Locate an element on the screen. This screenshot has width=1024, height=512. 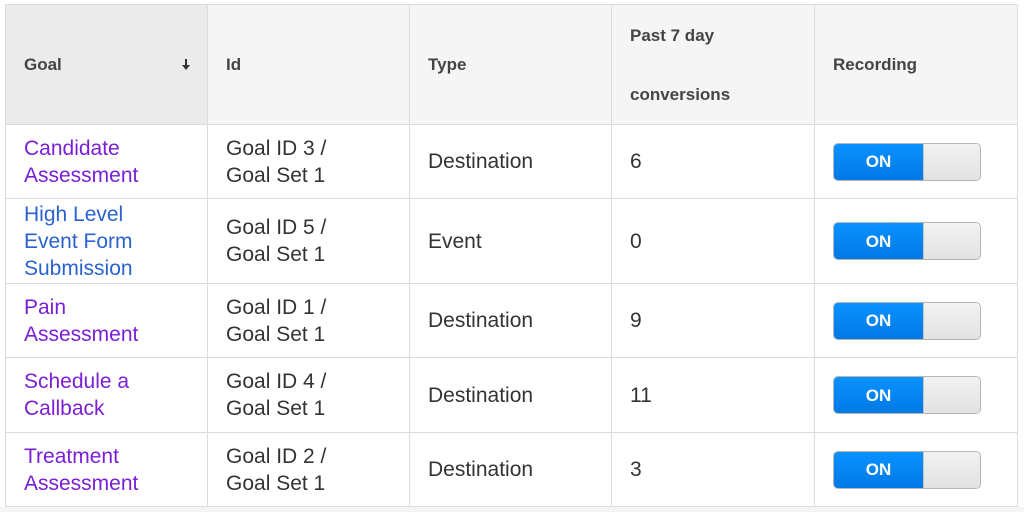
goal-name-line: Callback is located at coordinates (64, 408).